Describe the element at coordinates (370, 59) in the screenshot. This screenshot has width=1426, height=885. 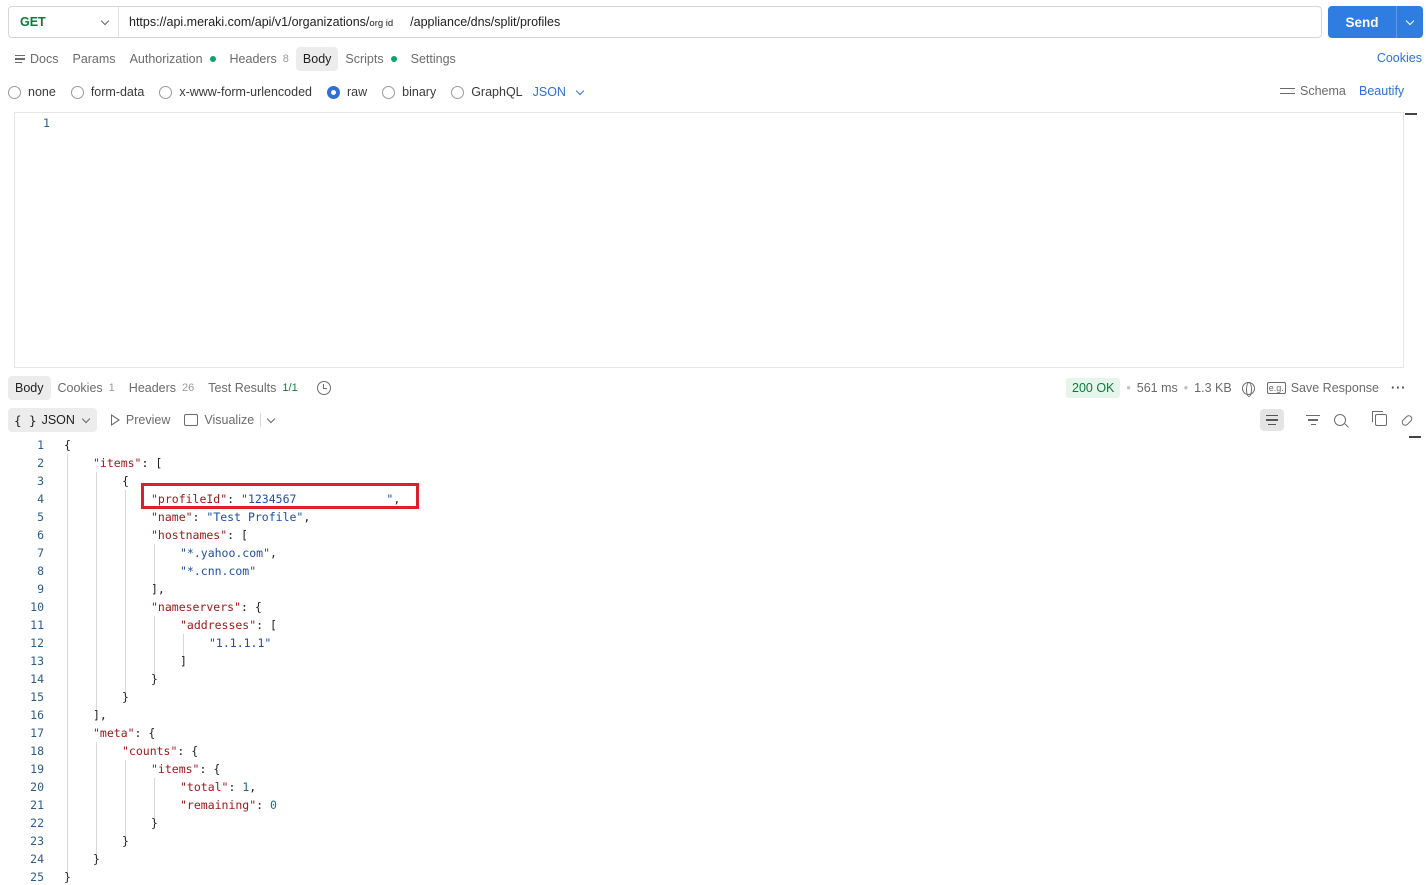
I see `tab-scripts: Scripts` at that location.